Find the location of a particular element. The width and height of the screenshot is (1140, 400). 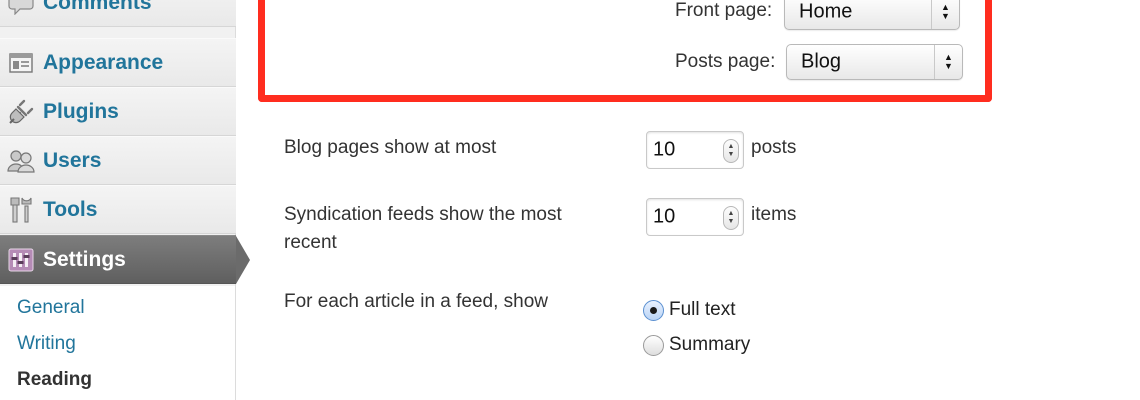

radio-full-text-button is located at coordinates (653, 310).